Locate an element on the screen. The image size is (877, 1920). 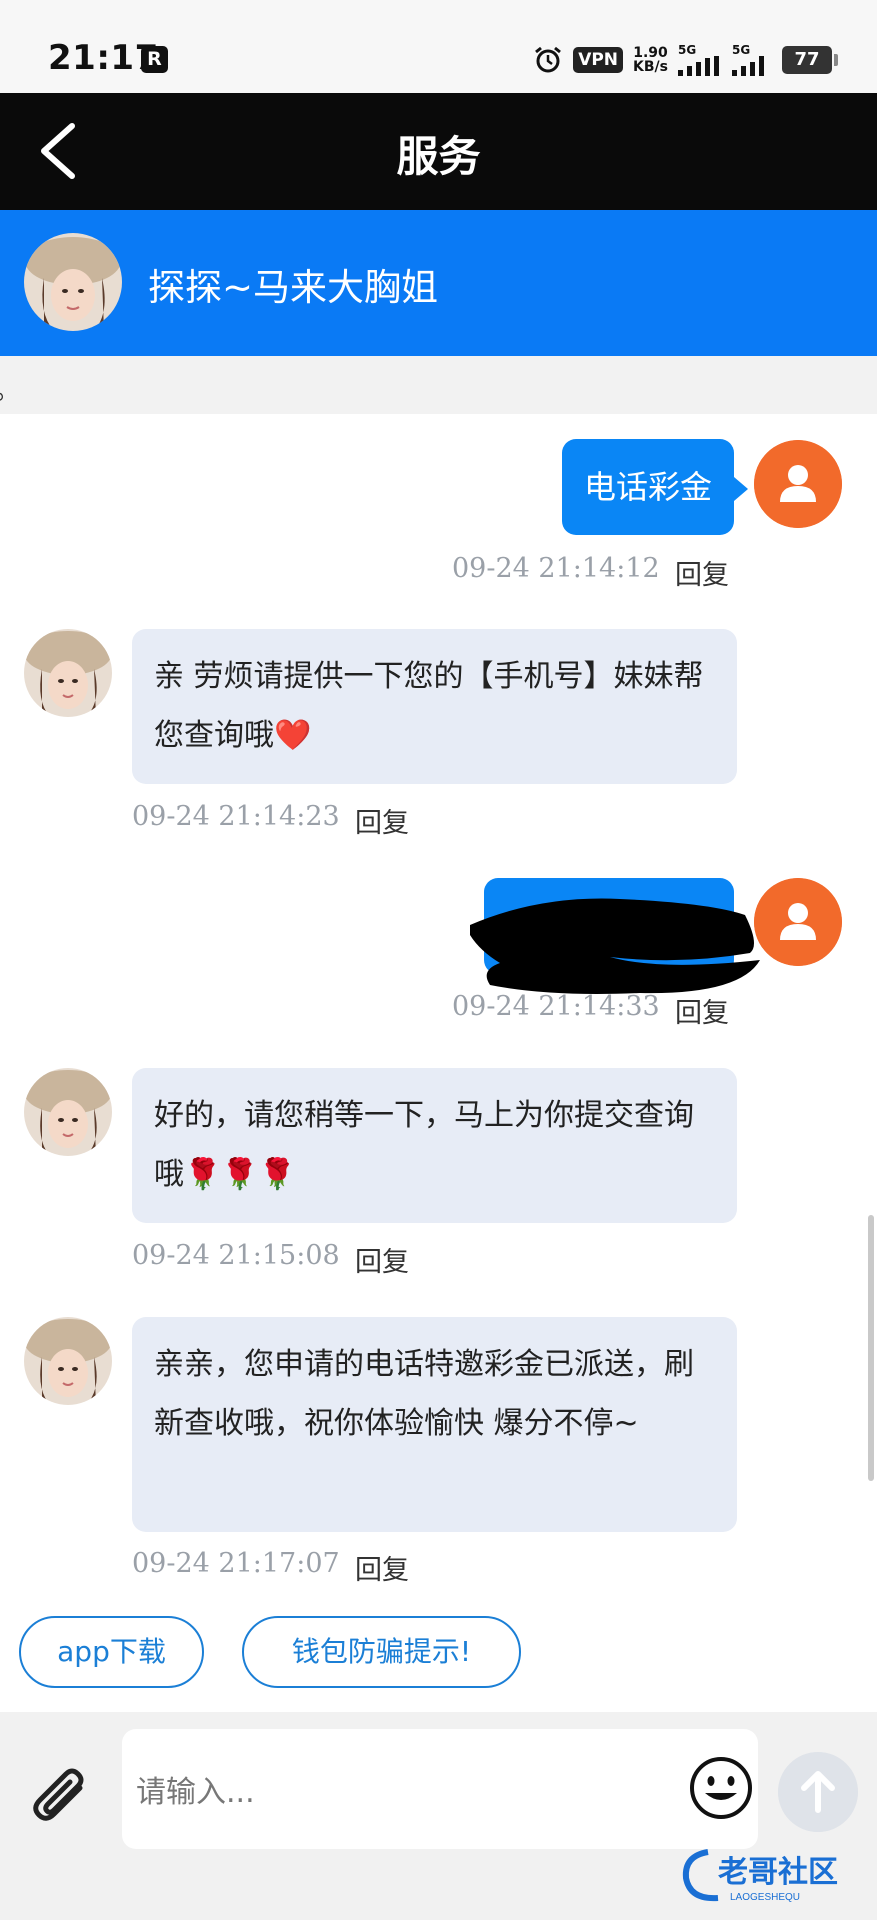
message-timestamp: 09-24 21:14:23 is located at coordinates (236, 816).